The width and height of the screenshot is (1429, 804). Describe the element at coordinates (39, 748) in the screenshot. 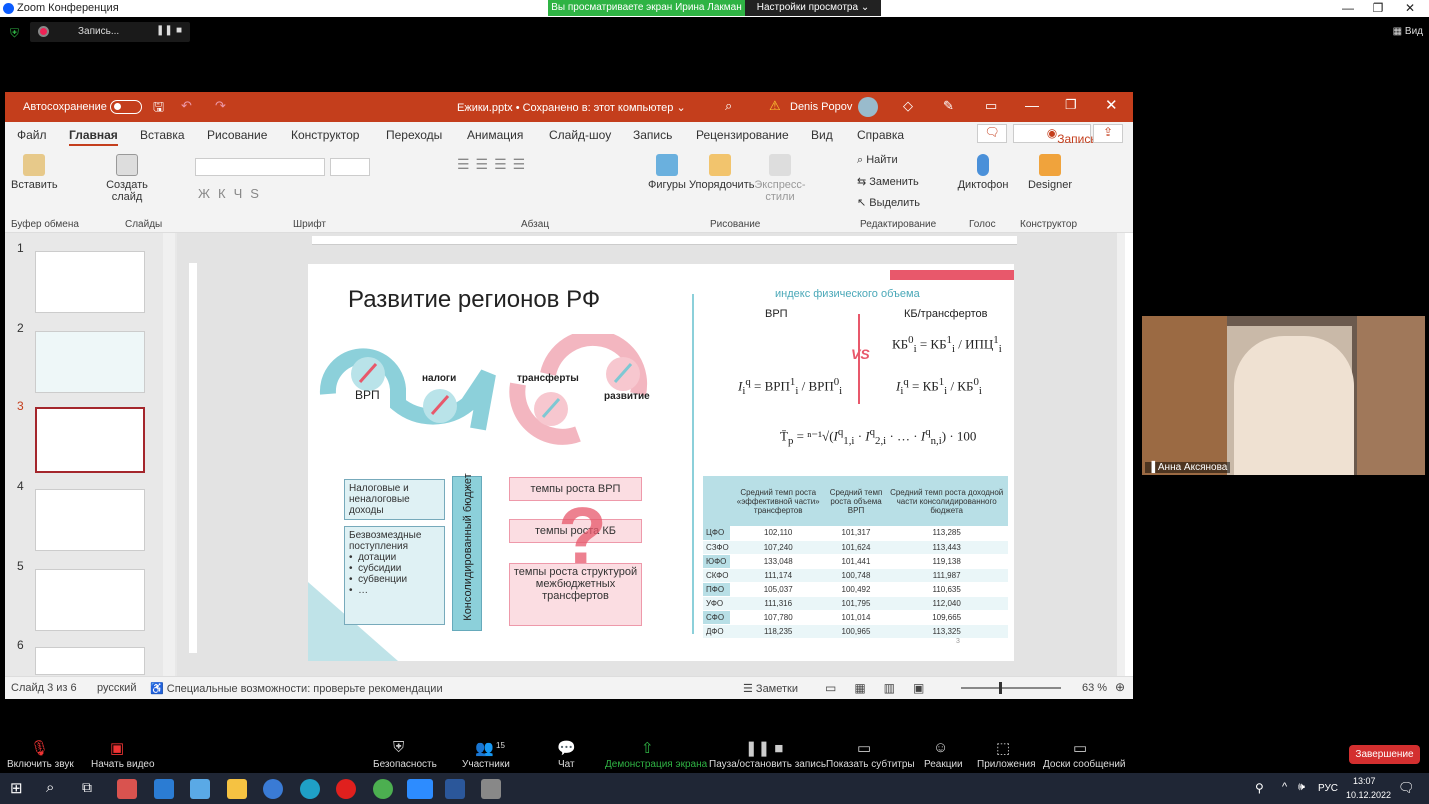

I see `mic-muted-icon: 🎙` at that location.